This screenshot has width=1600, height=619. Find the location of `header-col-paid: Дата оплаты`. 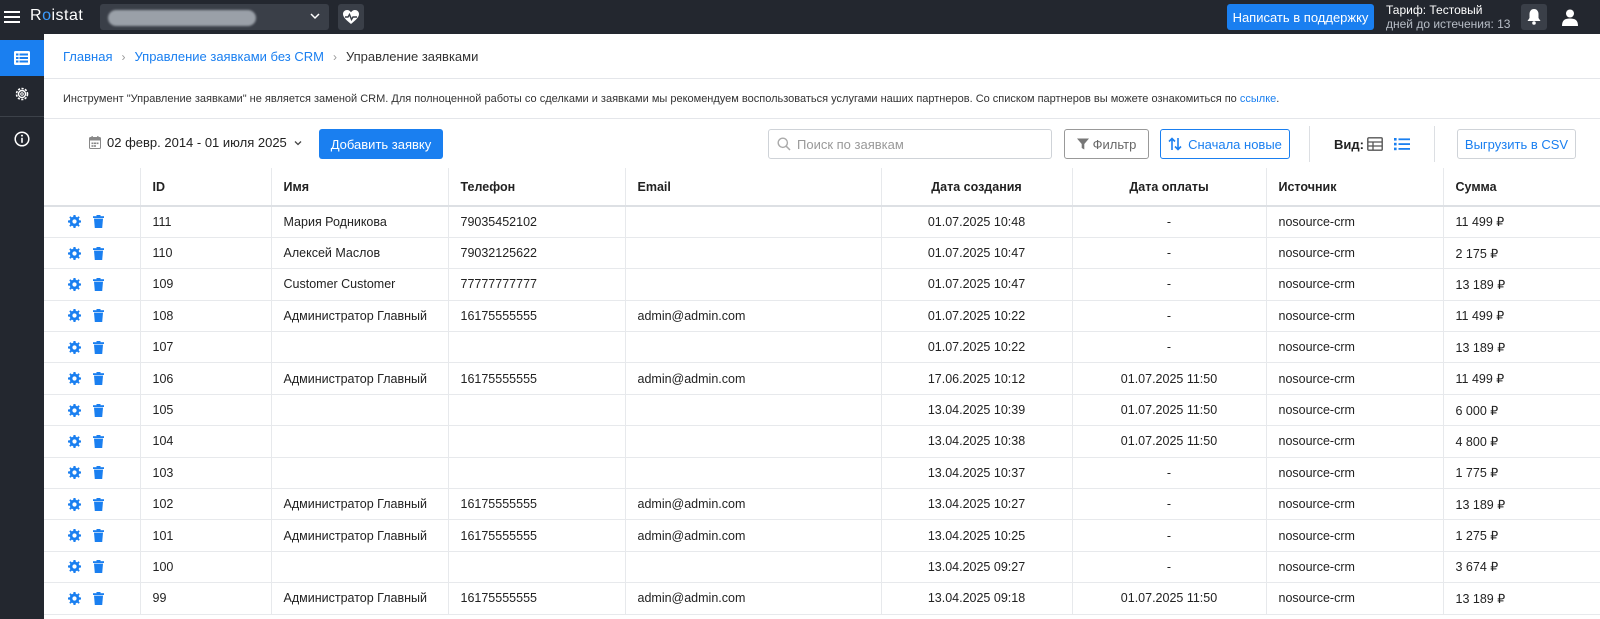

header-col-paid: Дата оплаты is located at coordinates (1168, 187).